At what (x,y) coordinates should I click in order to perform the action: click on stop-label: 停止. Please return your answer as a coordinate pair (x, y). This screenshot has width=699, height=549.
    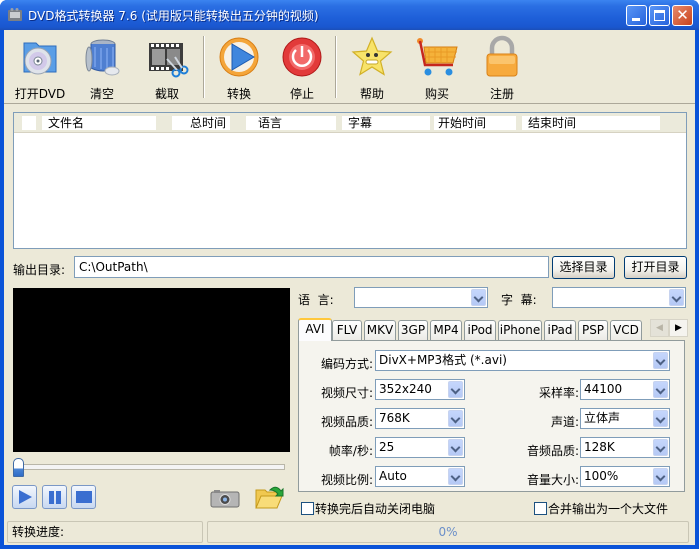
    Looking at the image, I should click on (301, 94).